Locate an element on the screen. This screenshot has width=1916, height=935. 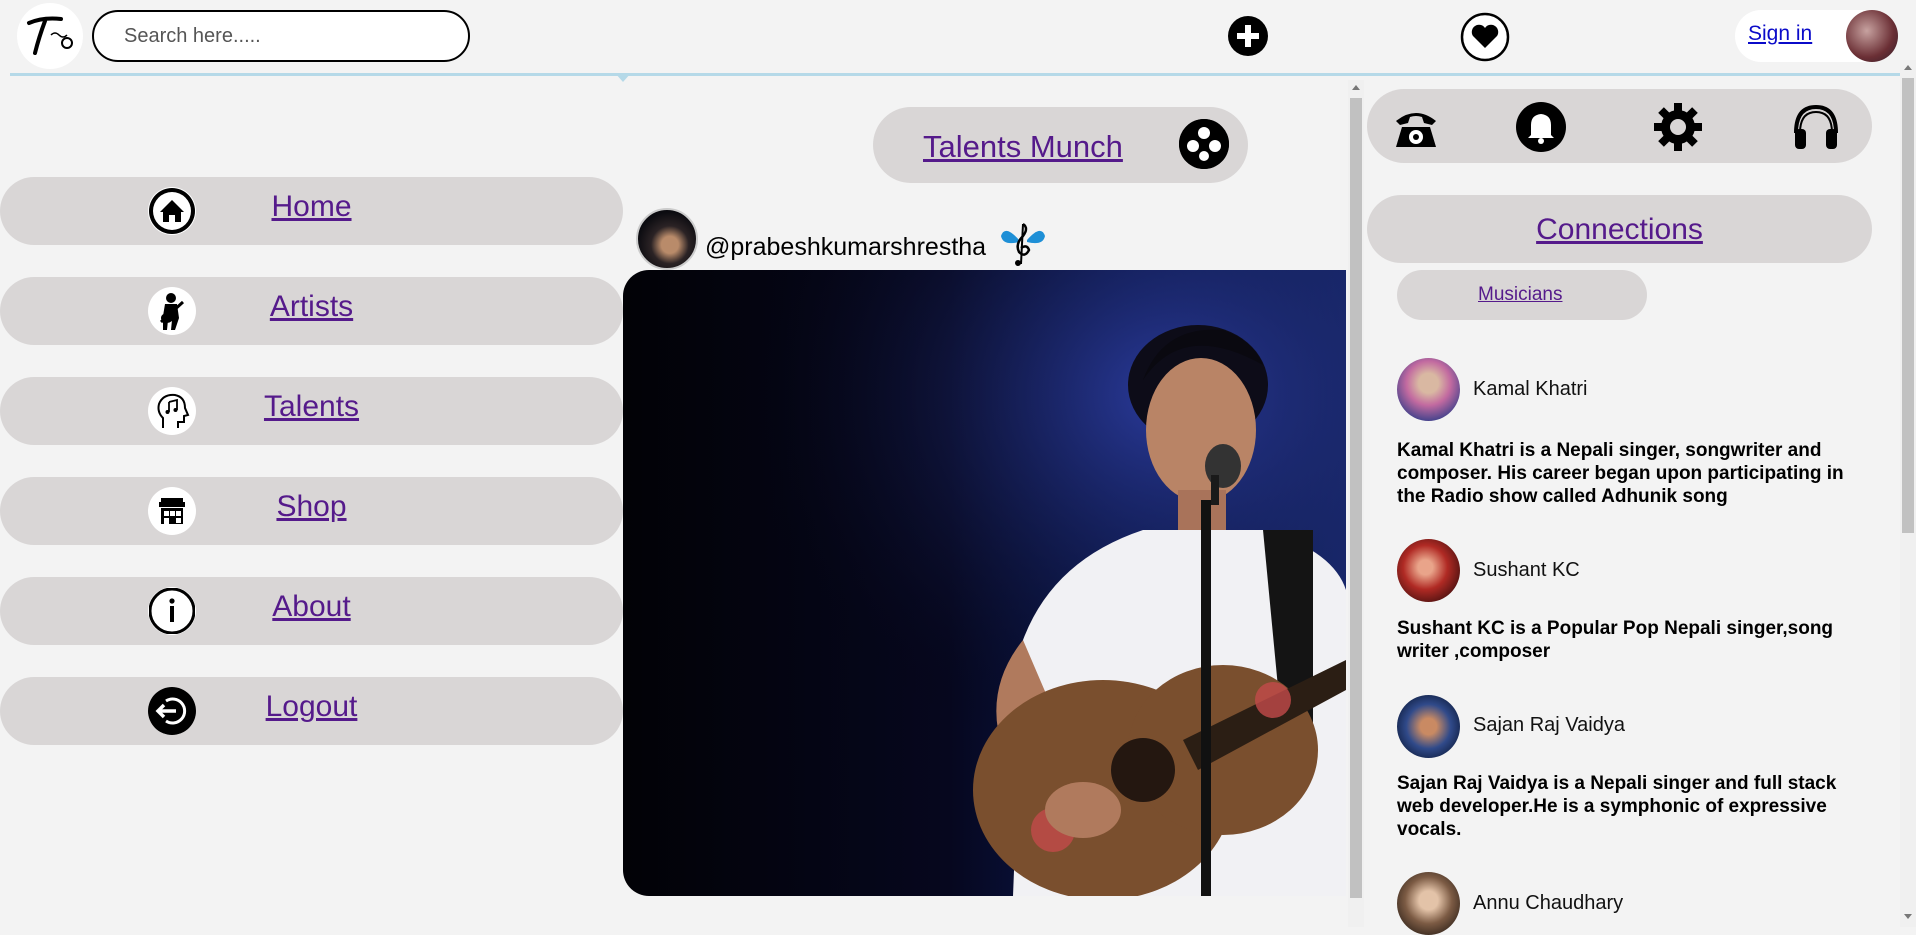
nav-item-shop: Shop is located at coordinates (311, 511).